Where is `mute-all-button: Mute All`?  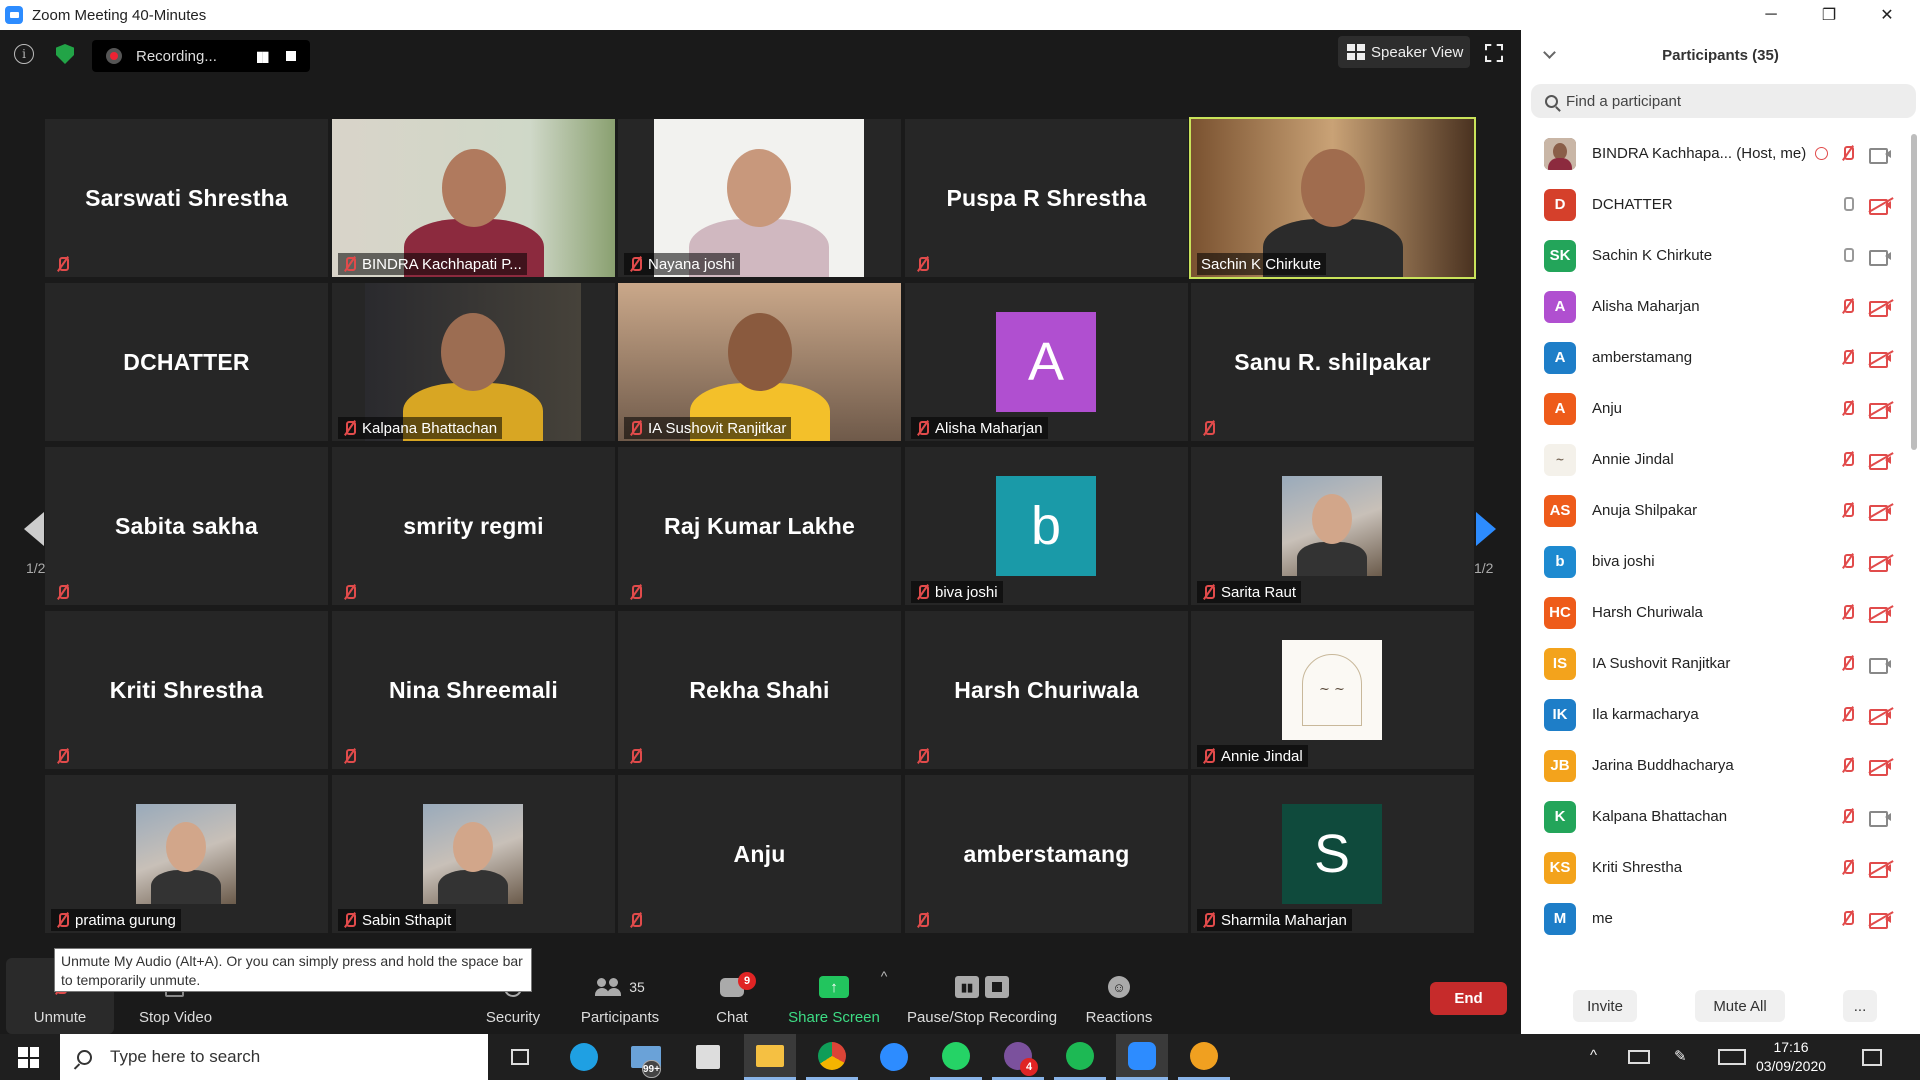
mute-all-button: Mute All is located at coordinates (1740, 1006).